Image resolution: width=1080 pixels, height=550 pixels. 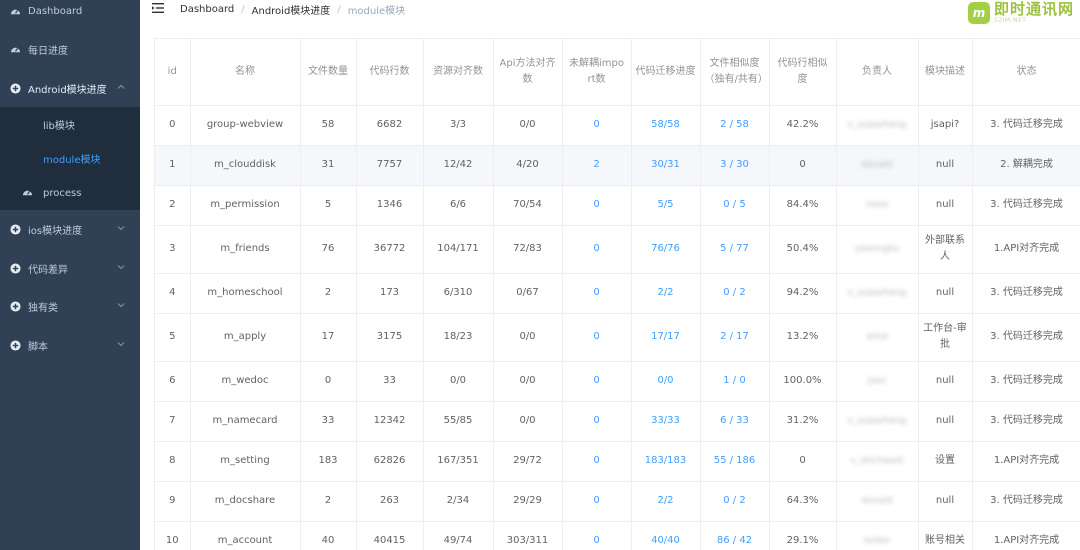 What do you see at coordinates (734, 540) in the screenshot?
I see `cell-link: 86 / 42` at bounding box center [734, 540].